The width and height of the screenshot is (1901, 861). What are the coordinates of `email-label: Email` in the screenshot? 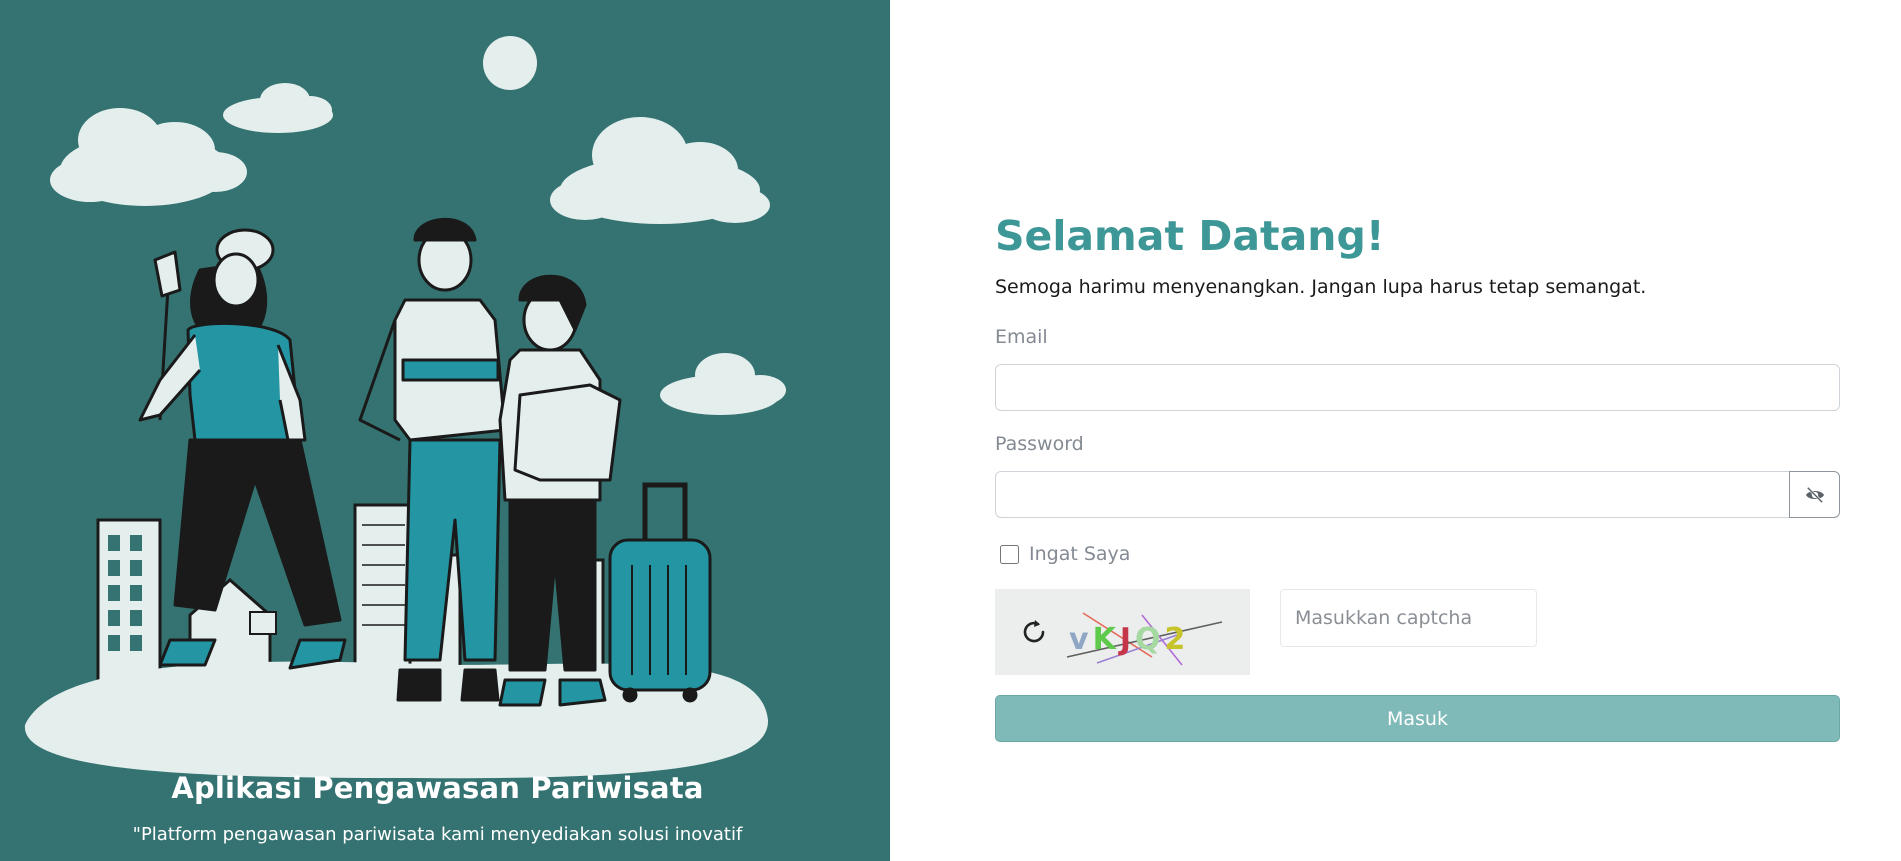 It's located at (1021, 337).